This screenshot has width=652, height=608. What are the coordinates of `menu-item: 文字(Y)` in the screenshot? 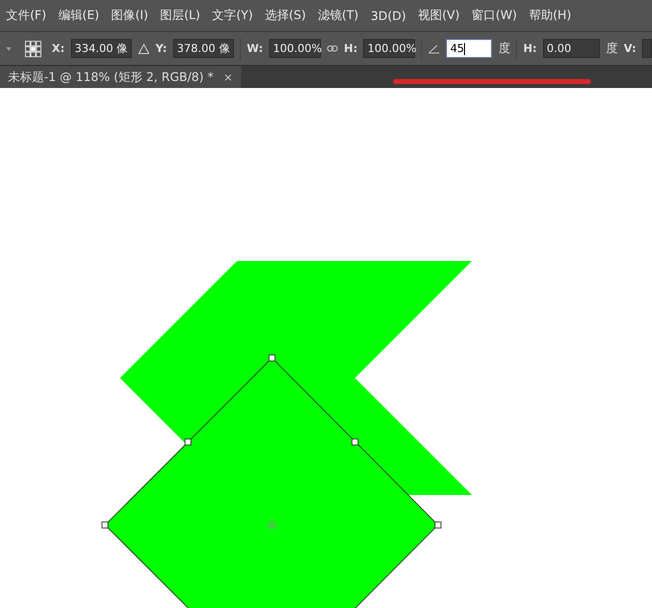 It's located at (232, 15).